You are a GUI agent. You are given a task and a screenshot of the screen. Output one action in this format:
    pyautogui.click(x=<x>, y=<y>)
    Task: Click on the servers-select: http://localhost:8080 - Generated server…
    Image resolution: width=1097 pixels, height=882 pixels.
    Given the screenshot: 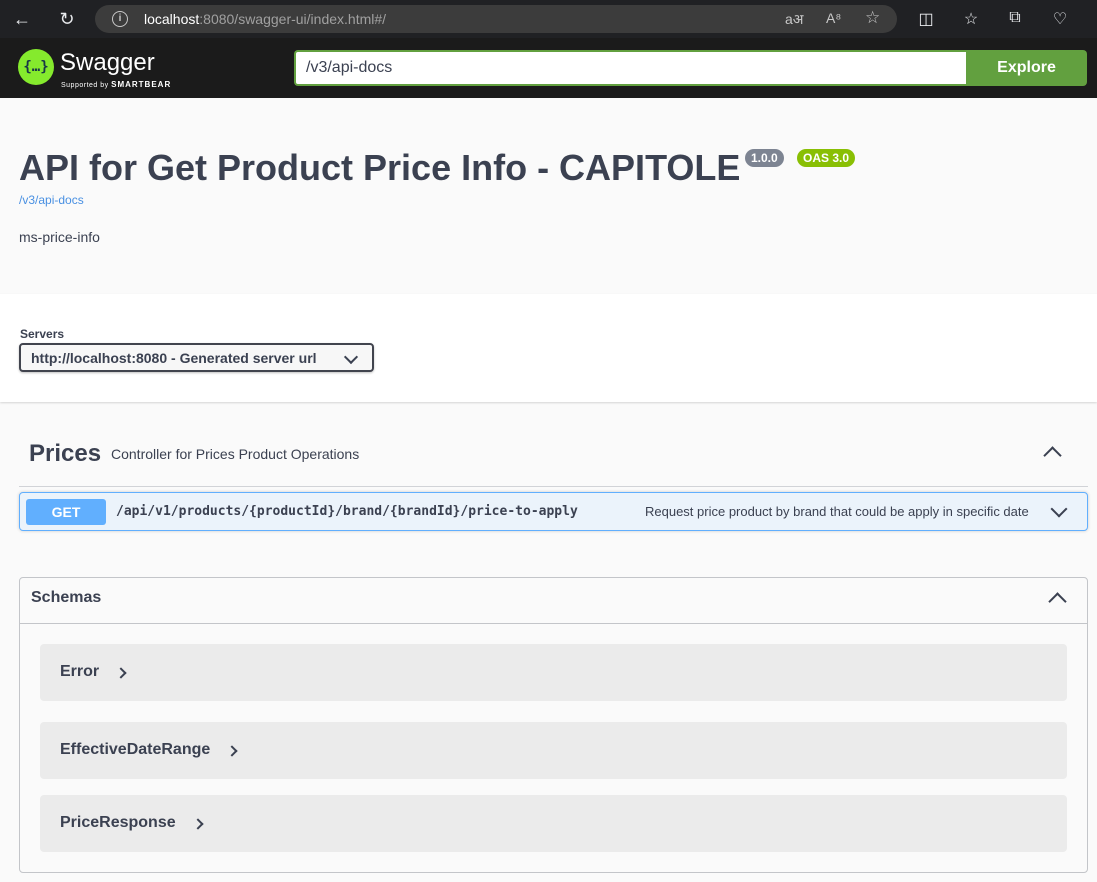 What is the action you would take?
    pyautogui.click(x=196, y=357)
    